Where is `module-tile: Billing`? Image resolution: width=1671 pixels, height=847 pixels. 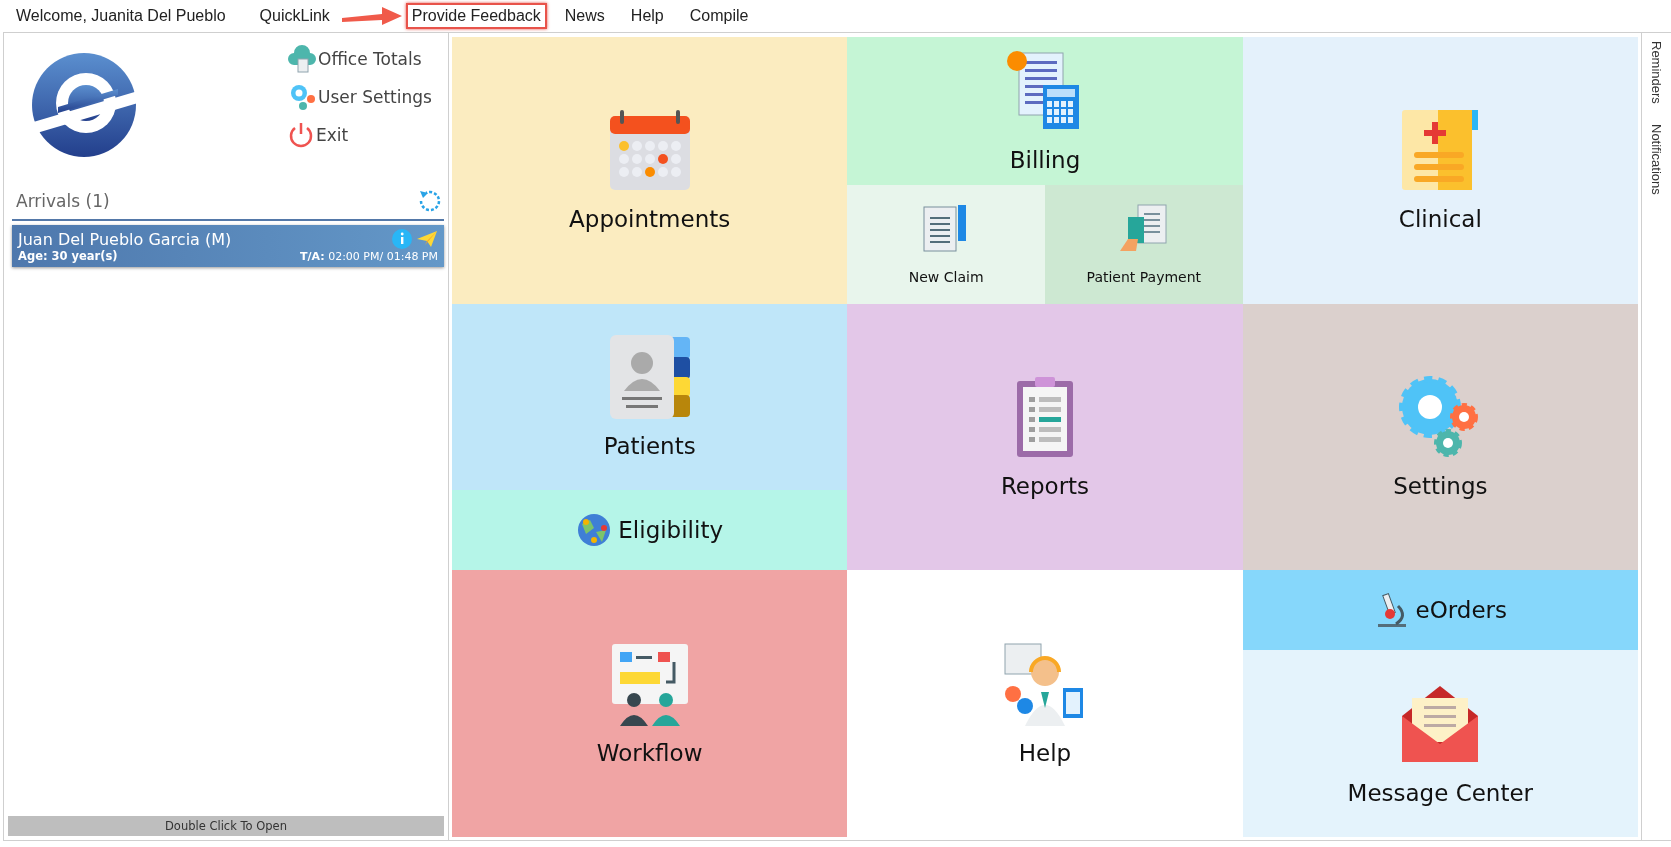
module-tile: Billing is located at coordinates (1045, 111).